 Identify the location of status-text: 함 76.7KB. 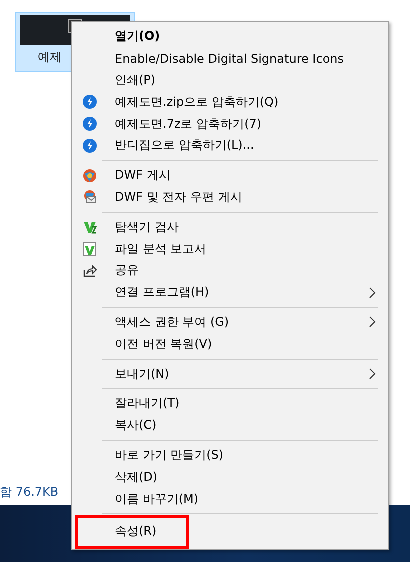
(29, 492).